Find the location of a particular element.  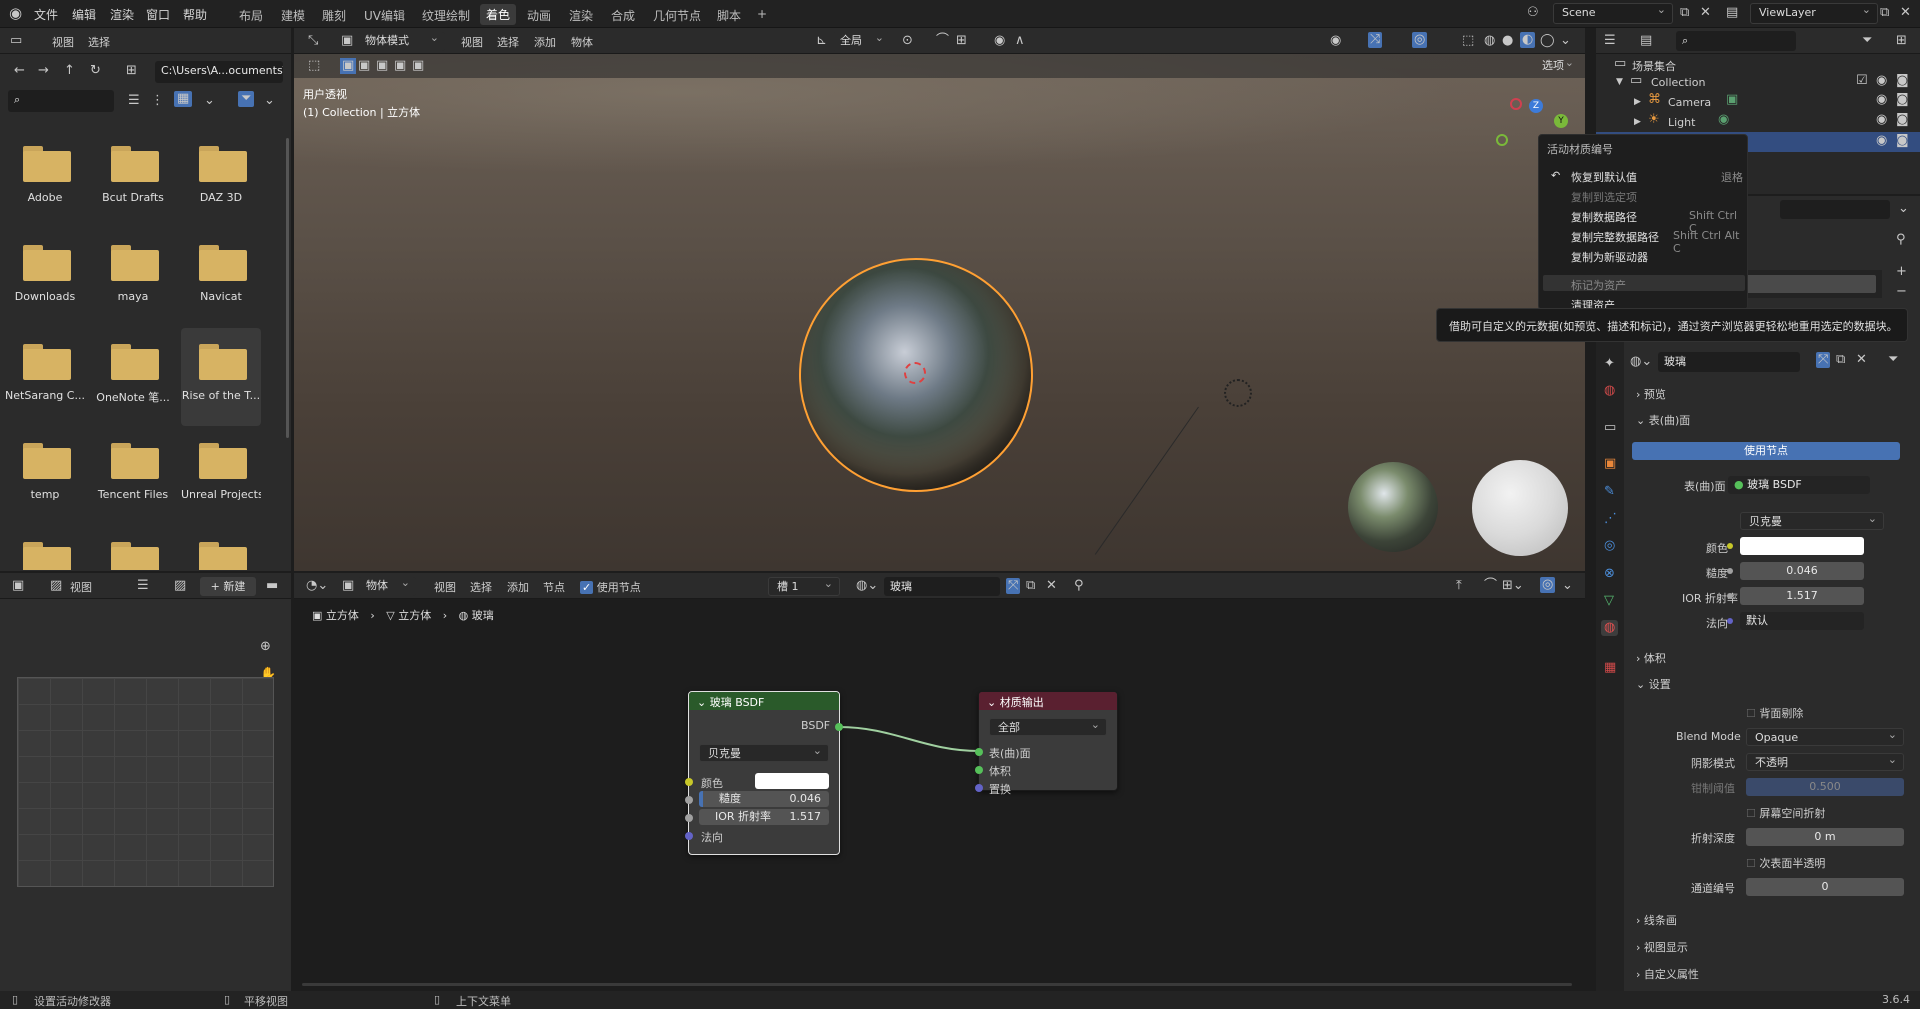

tab-geometry-nodes: 几何节点 is located at coordinates (677, 15).